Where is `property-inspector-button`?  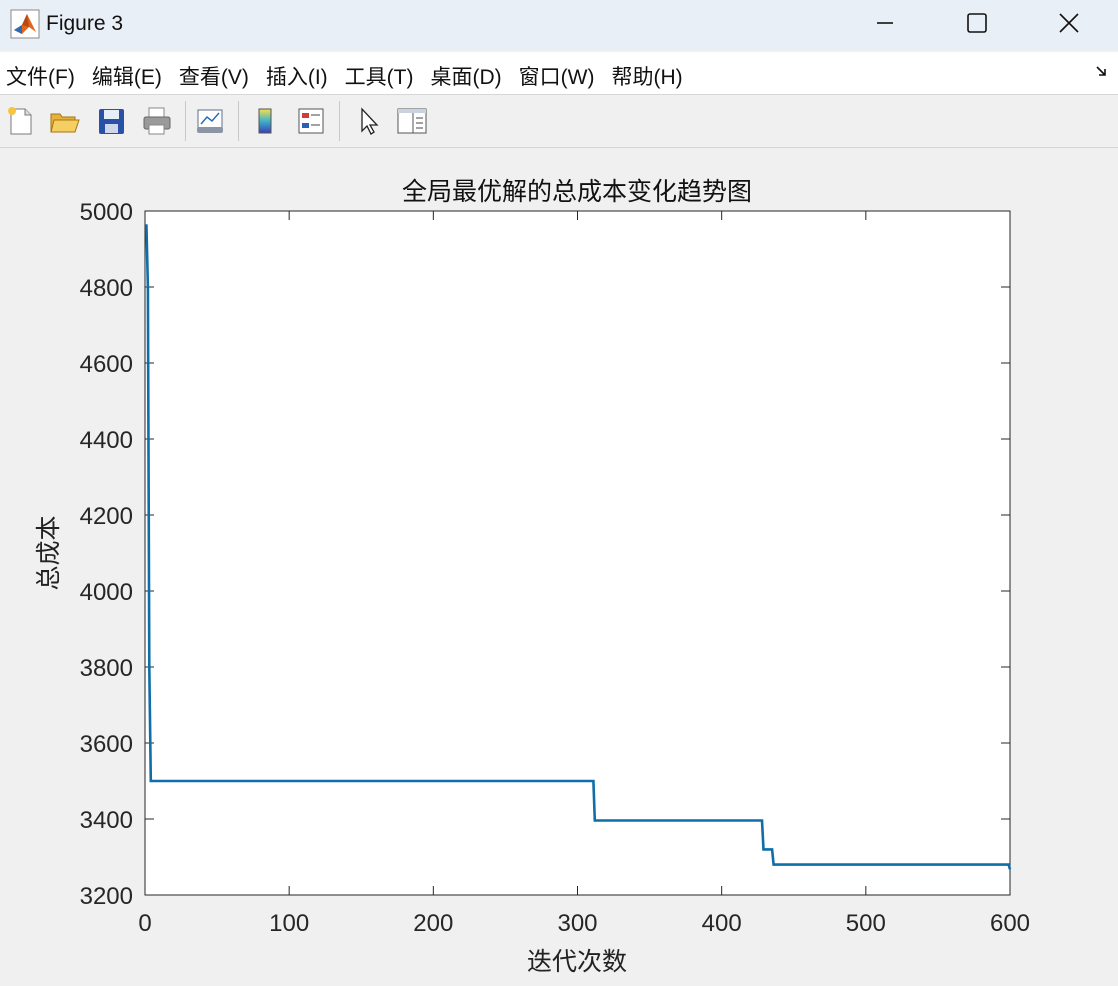
property-inspector-button is located at coordinates (412, 121).